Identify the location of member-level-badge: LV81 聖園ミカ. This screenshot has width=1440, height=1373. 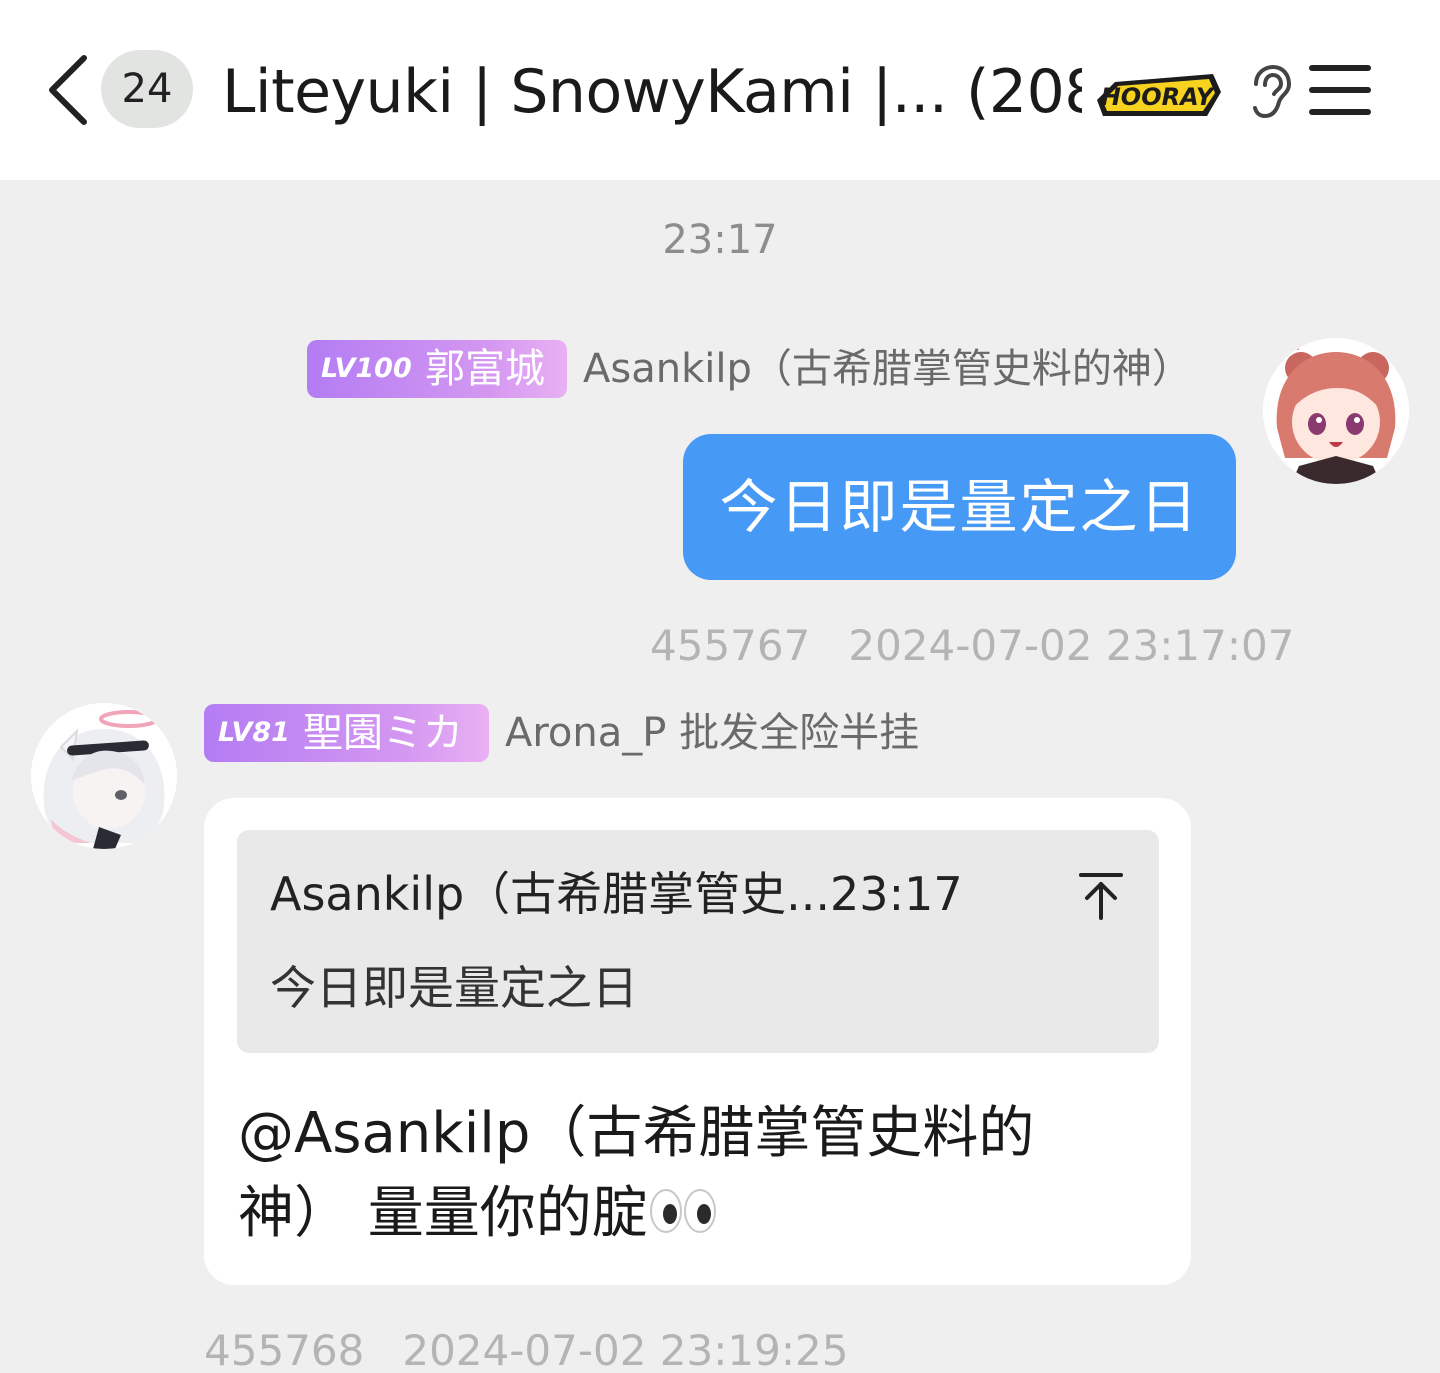
(346, 733).